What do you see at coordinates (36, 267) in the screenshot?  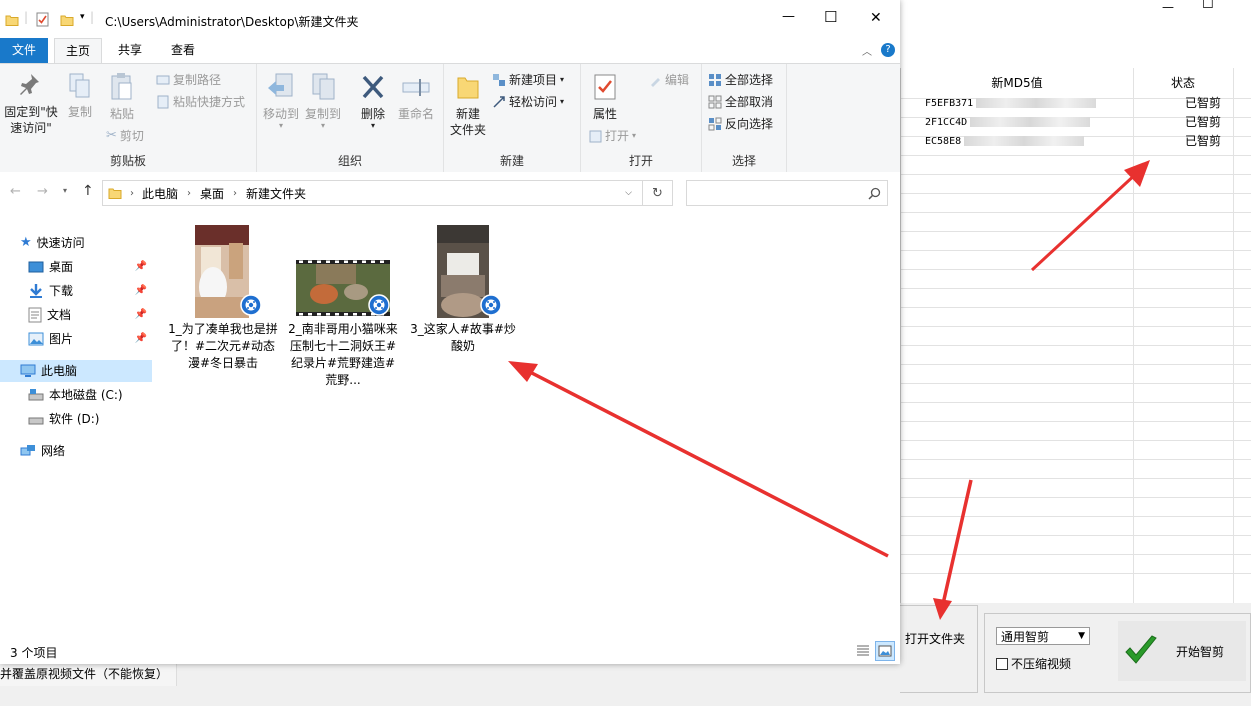 I see `desktop-icon` at bounding box center [36, 267].